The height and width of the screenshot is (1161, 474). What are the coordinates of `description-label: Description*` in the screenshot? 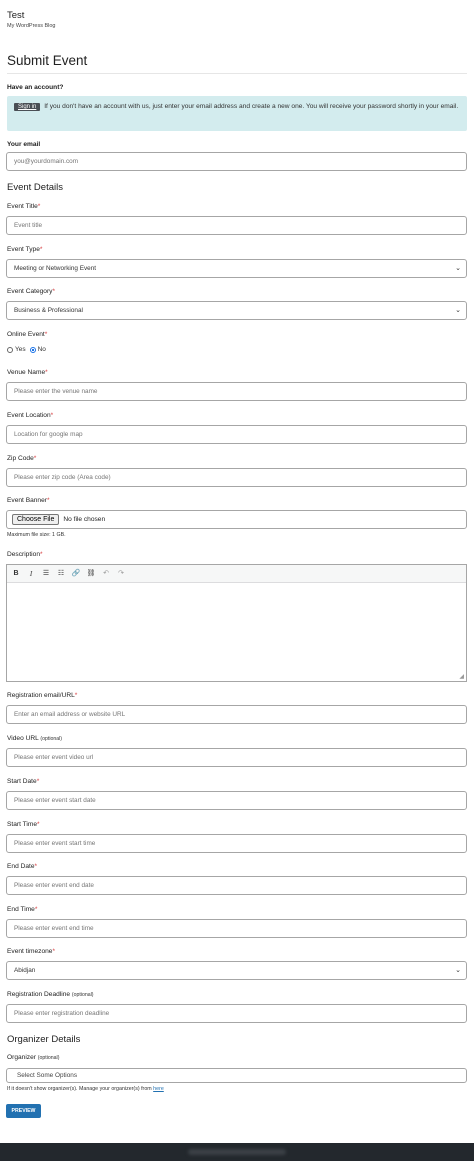 It's located at (25, 554).